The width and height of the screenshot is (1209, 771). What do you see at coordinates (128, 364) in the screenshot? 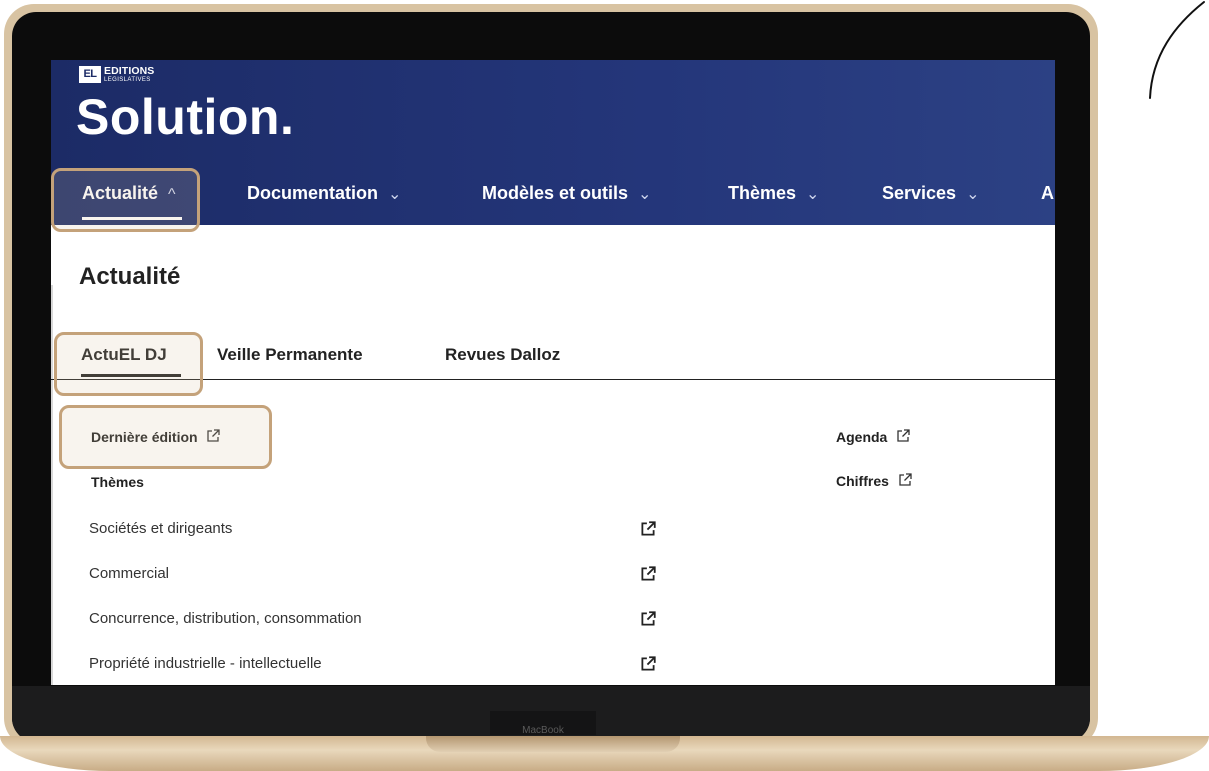
I see `highlight-actuel-dj-tab` at bounding box center [128, 364].